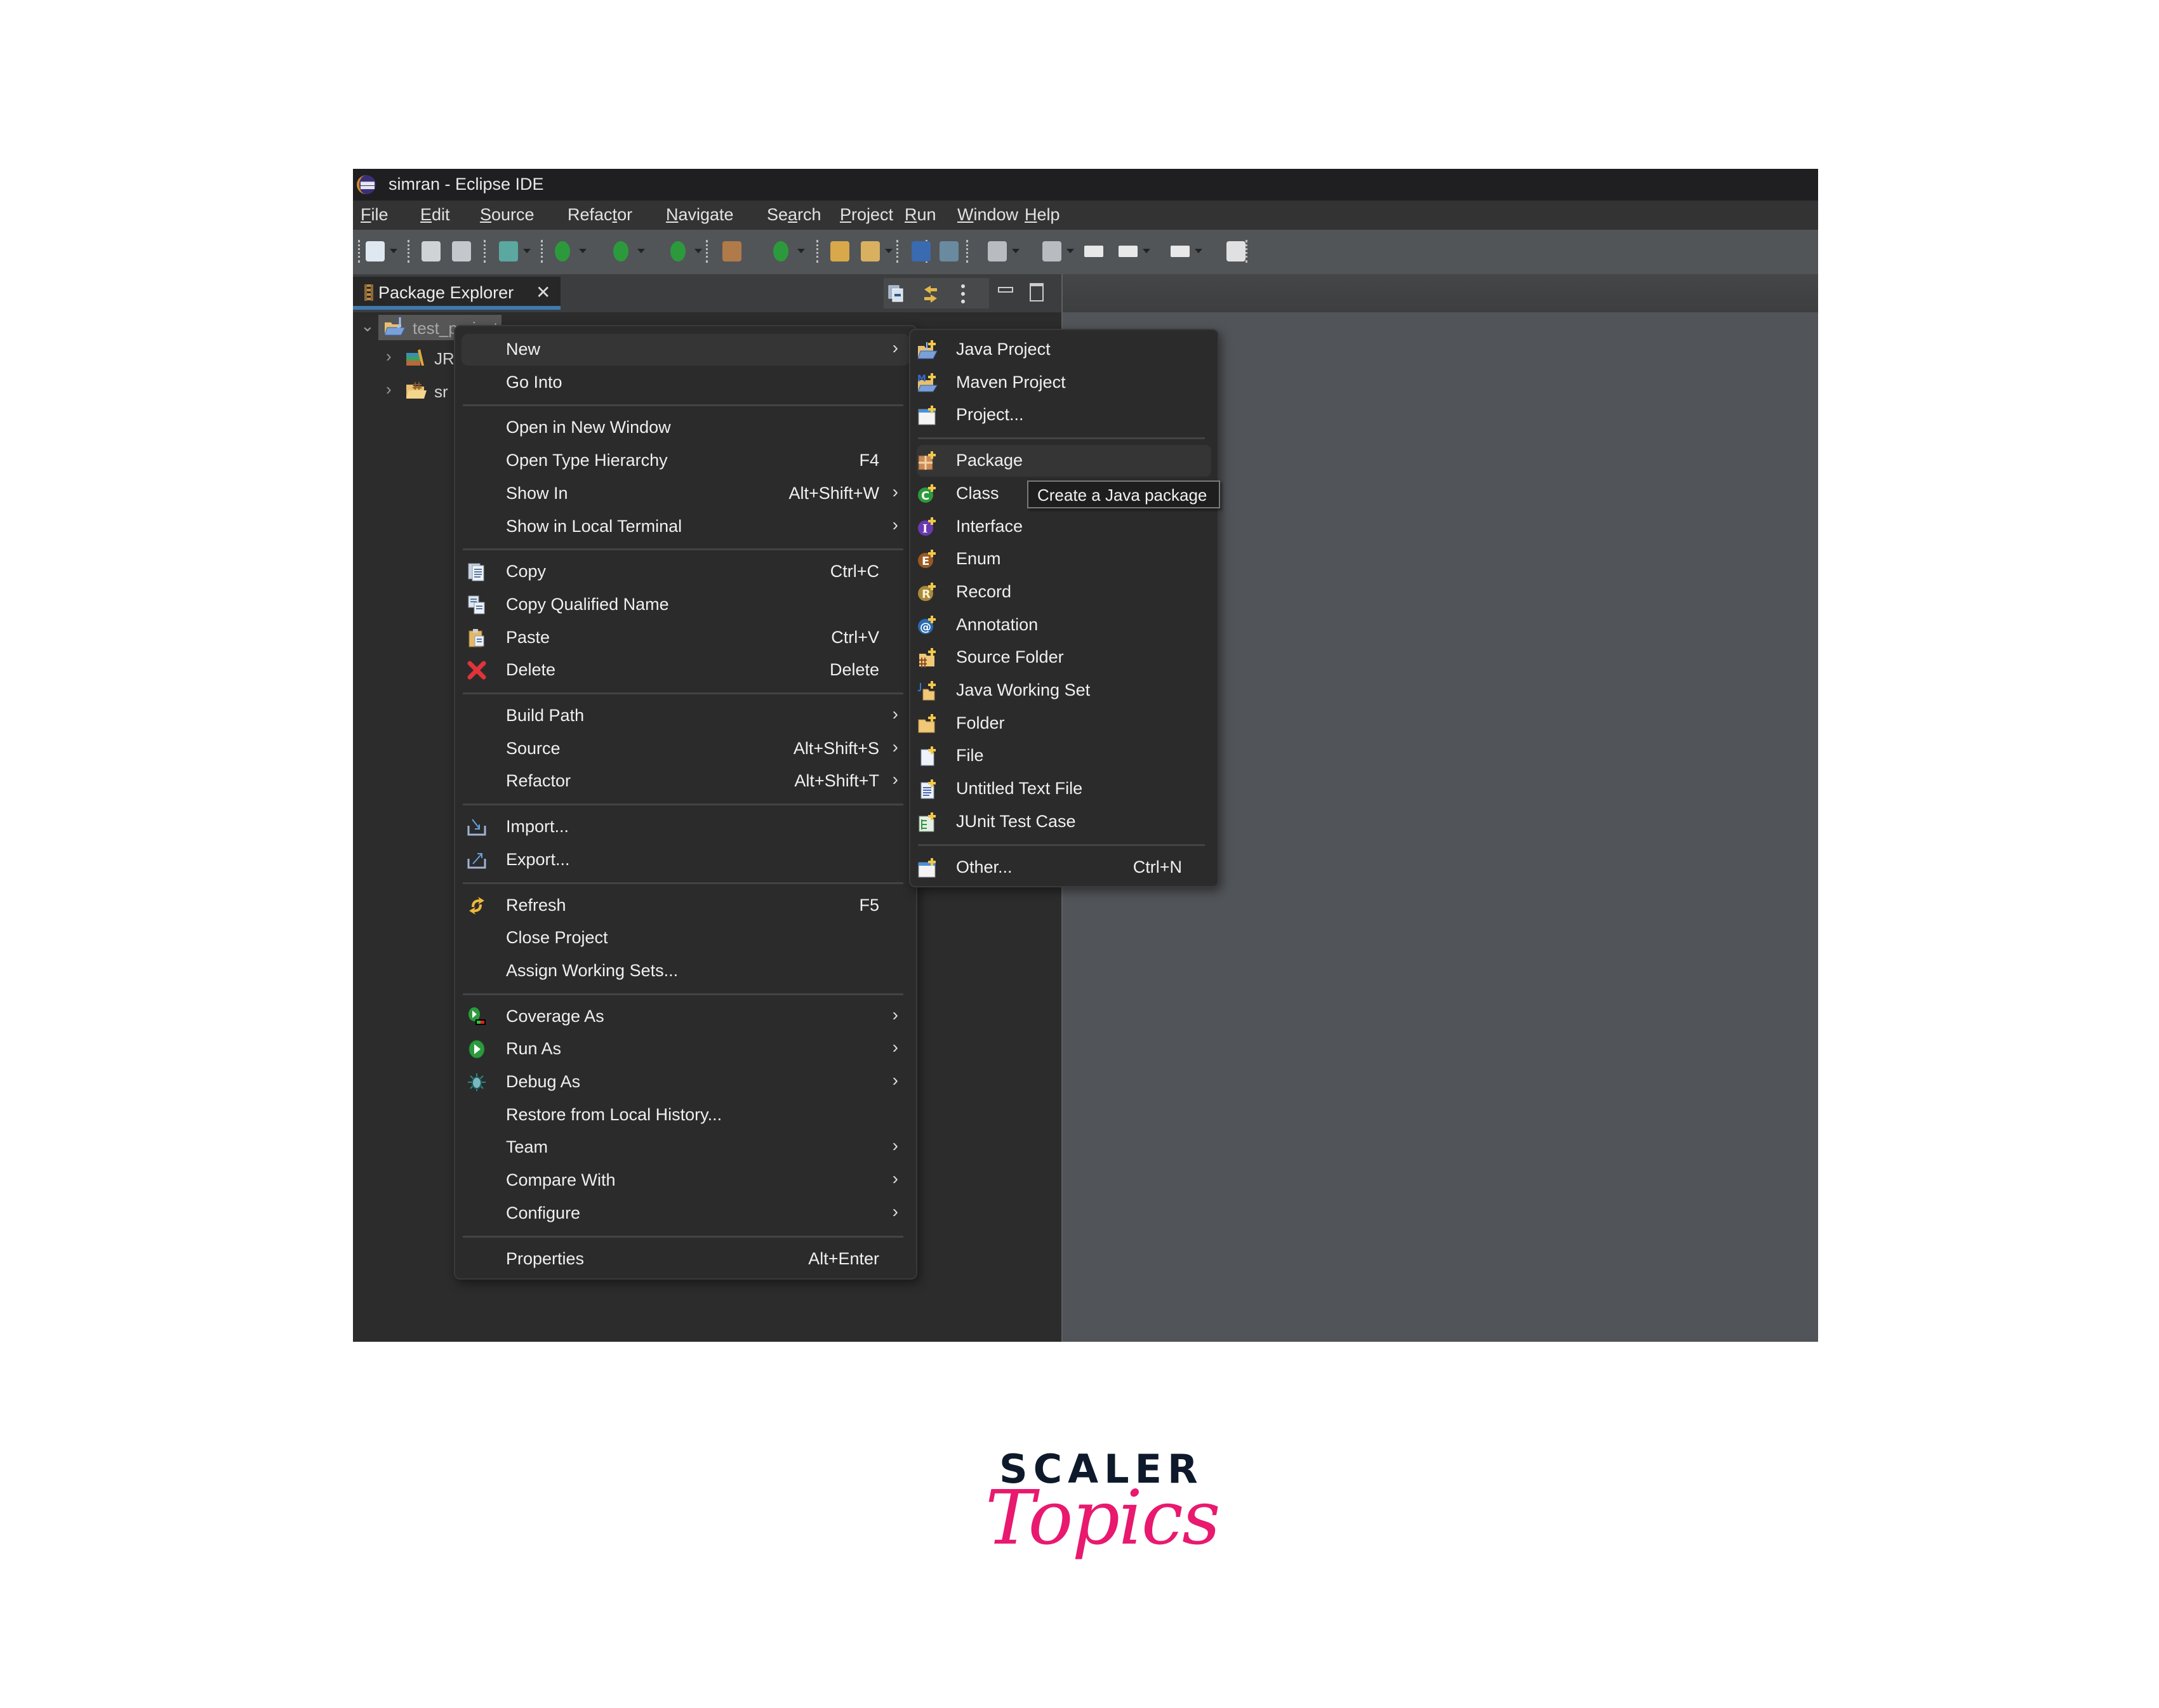 The width and height of the screenshot is (2159, 1708). Describe the element at coordinates (1064, 723) in the screenshot. I see `new-item-folder: Folder` at that location.